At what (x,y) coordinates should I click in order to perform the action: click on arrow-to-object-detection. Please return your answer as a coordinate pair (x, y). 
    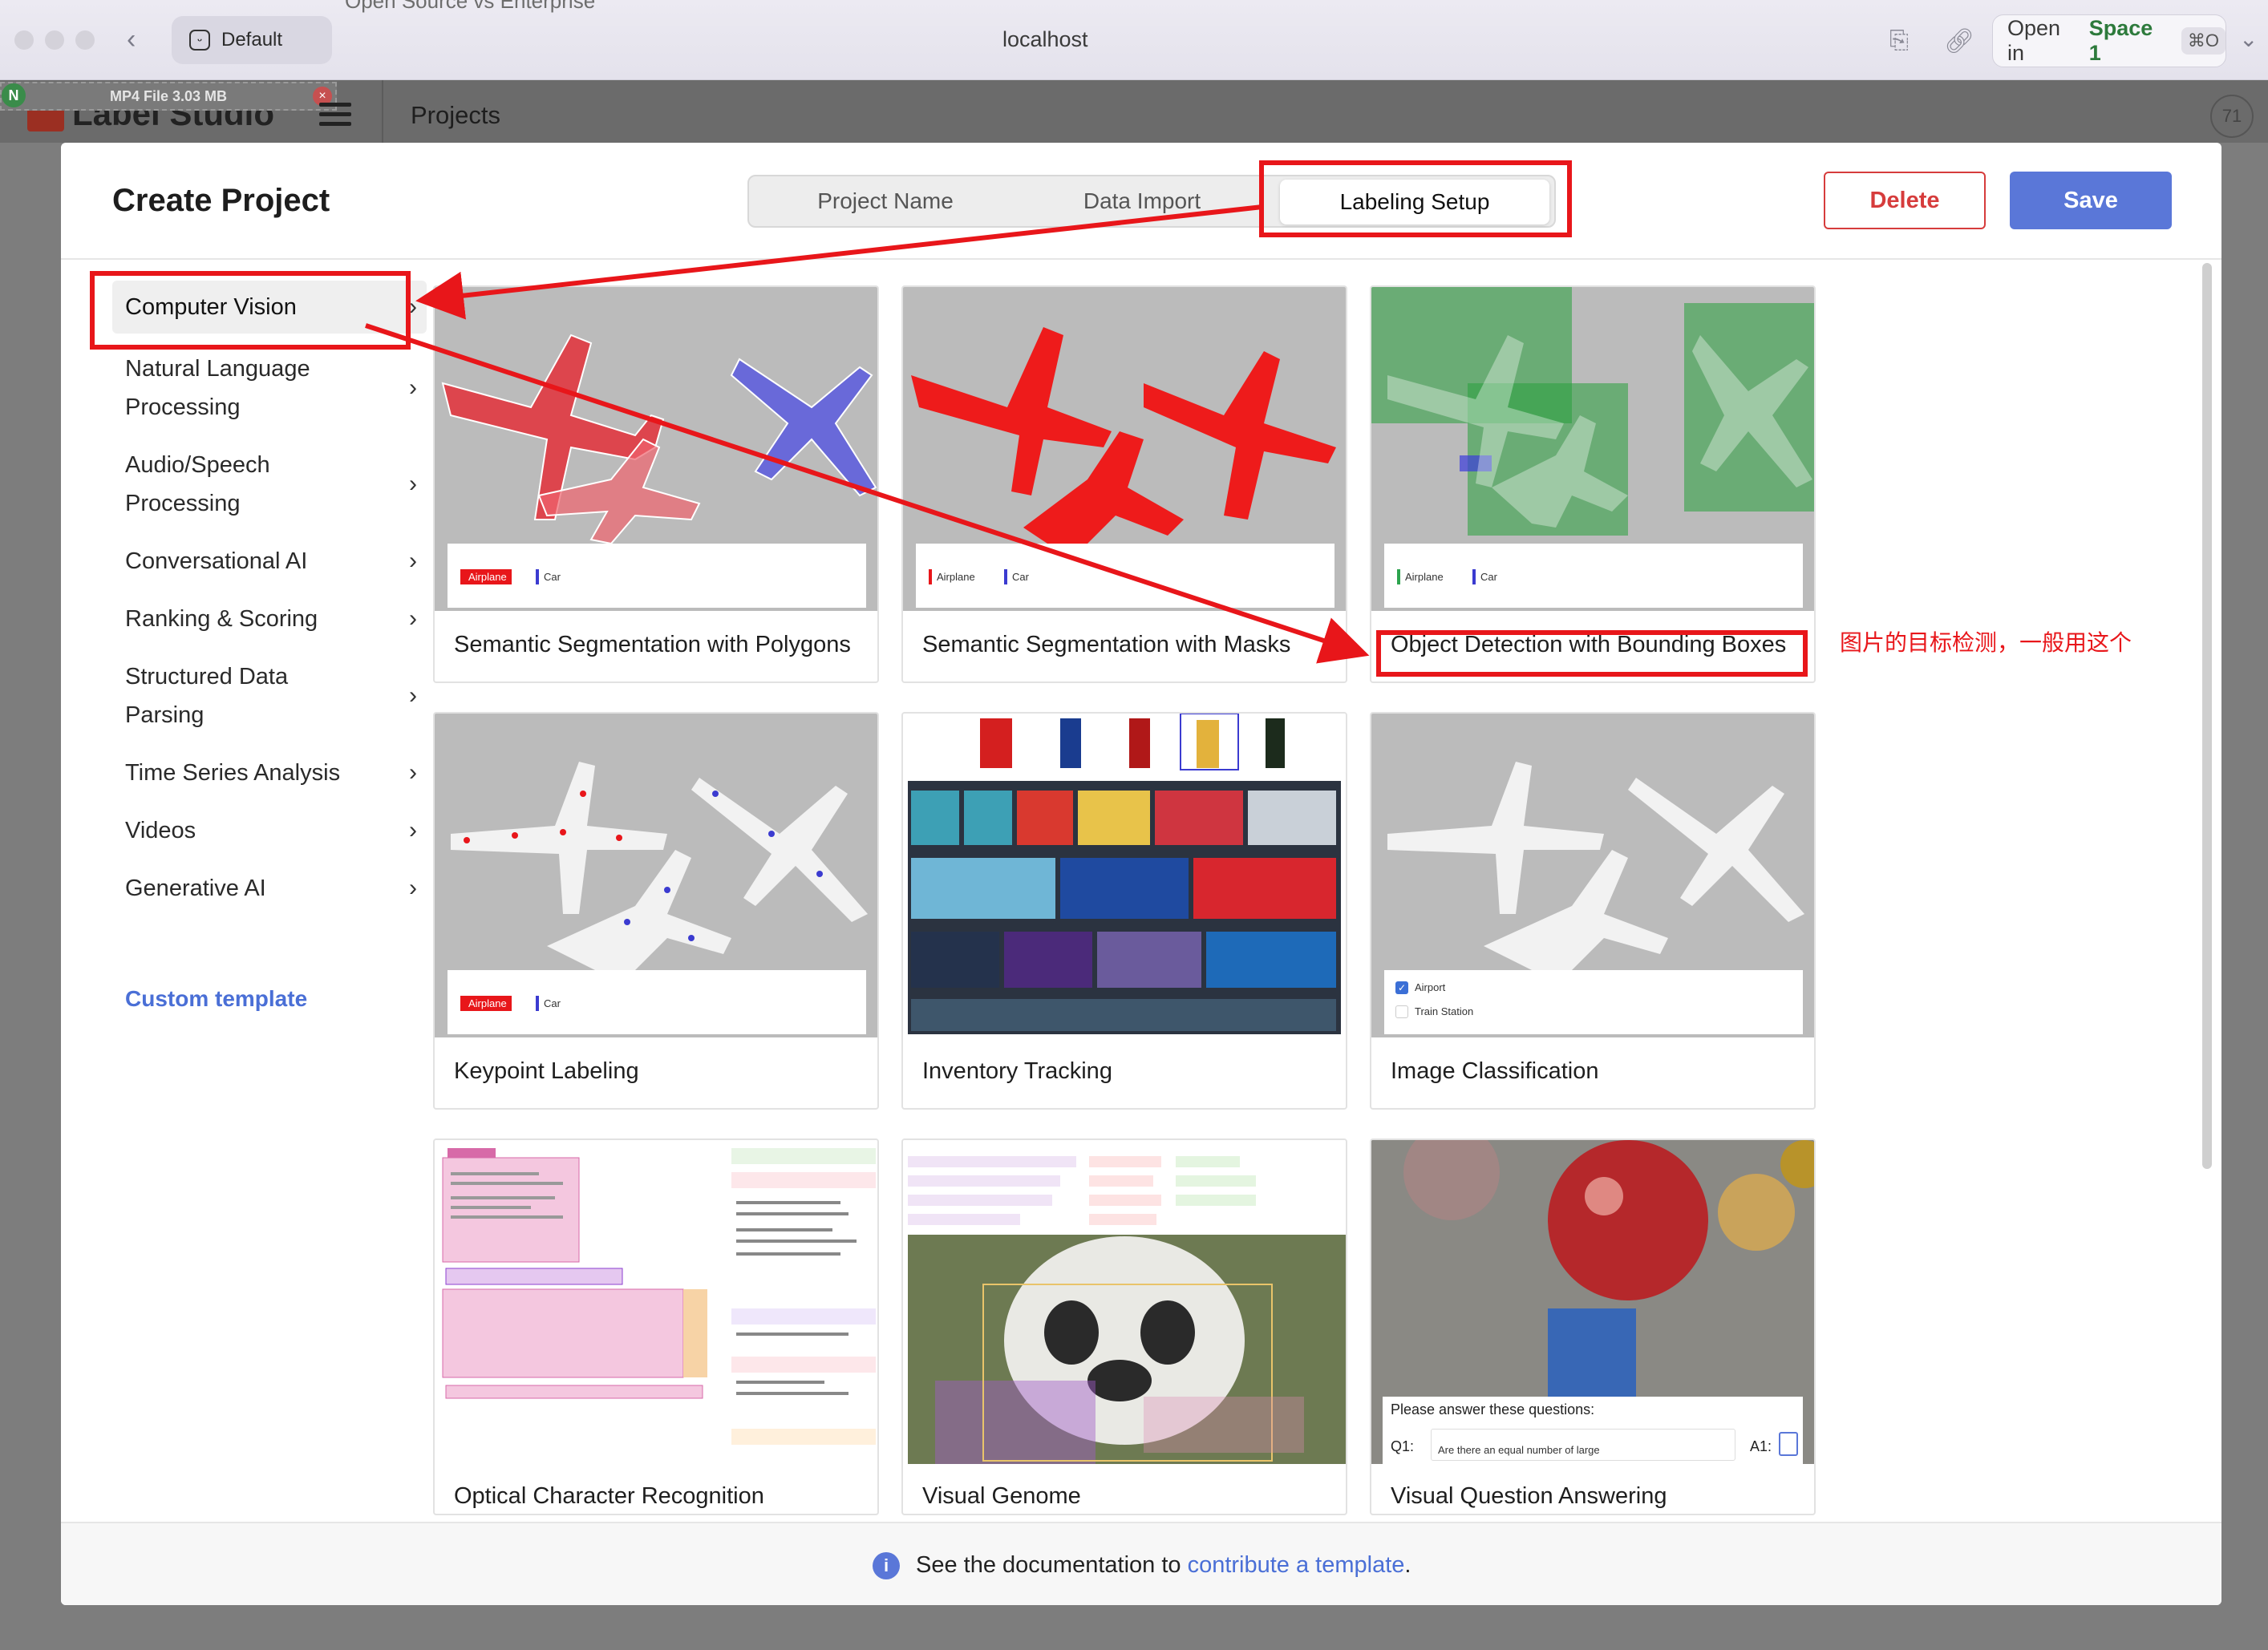
    Looking at the image, I should click on (867, 493).